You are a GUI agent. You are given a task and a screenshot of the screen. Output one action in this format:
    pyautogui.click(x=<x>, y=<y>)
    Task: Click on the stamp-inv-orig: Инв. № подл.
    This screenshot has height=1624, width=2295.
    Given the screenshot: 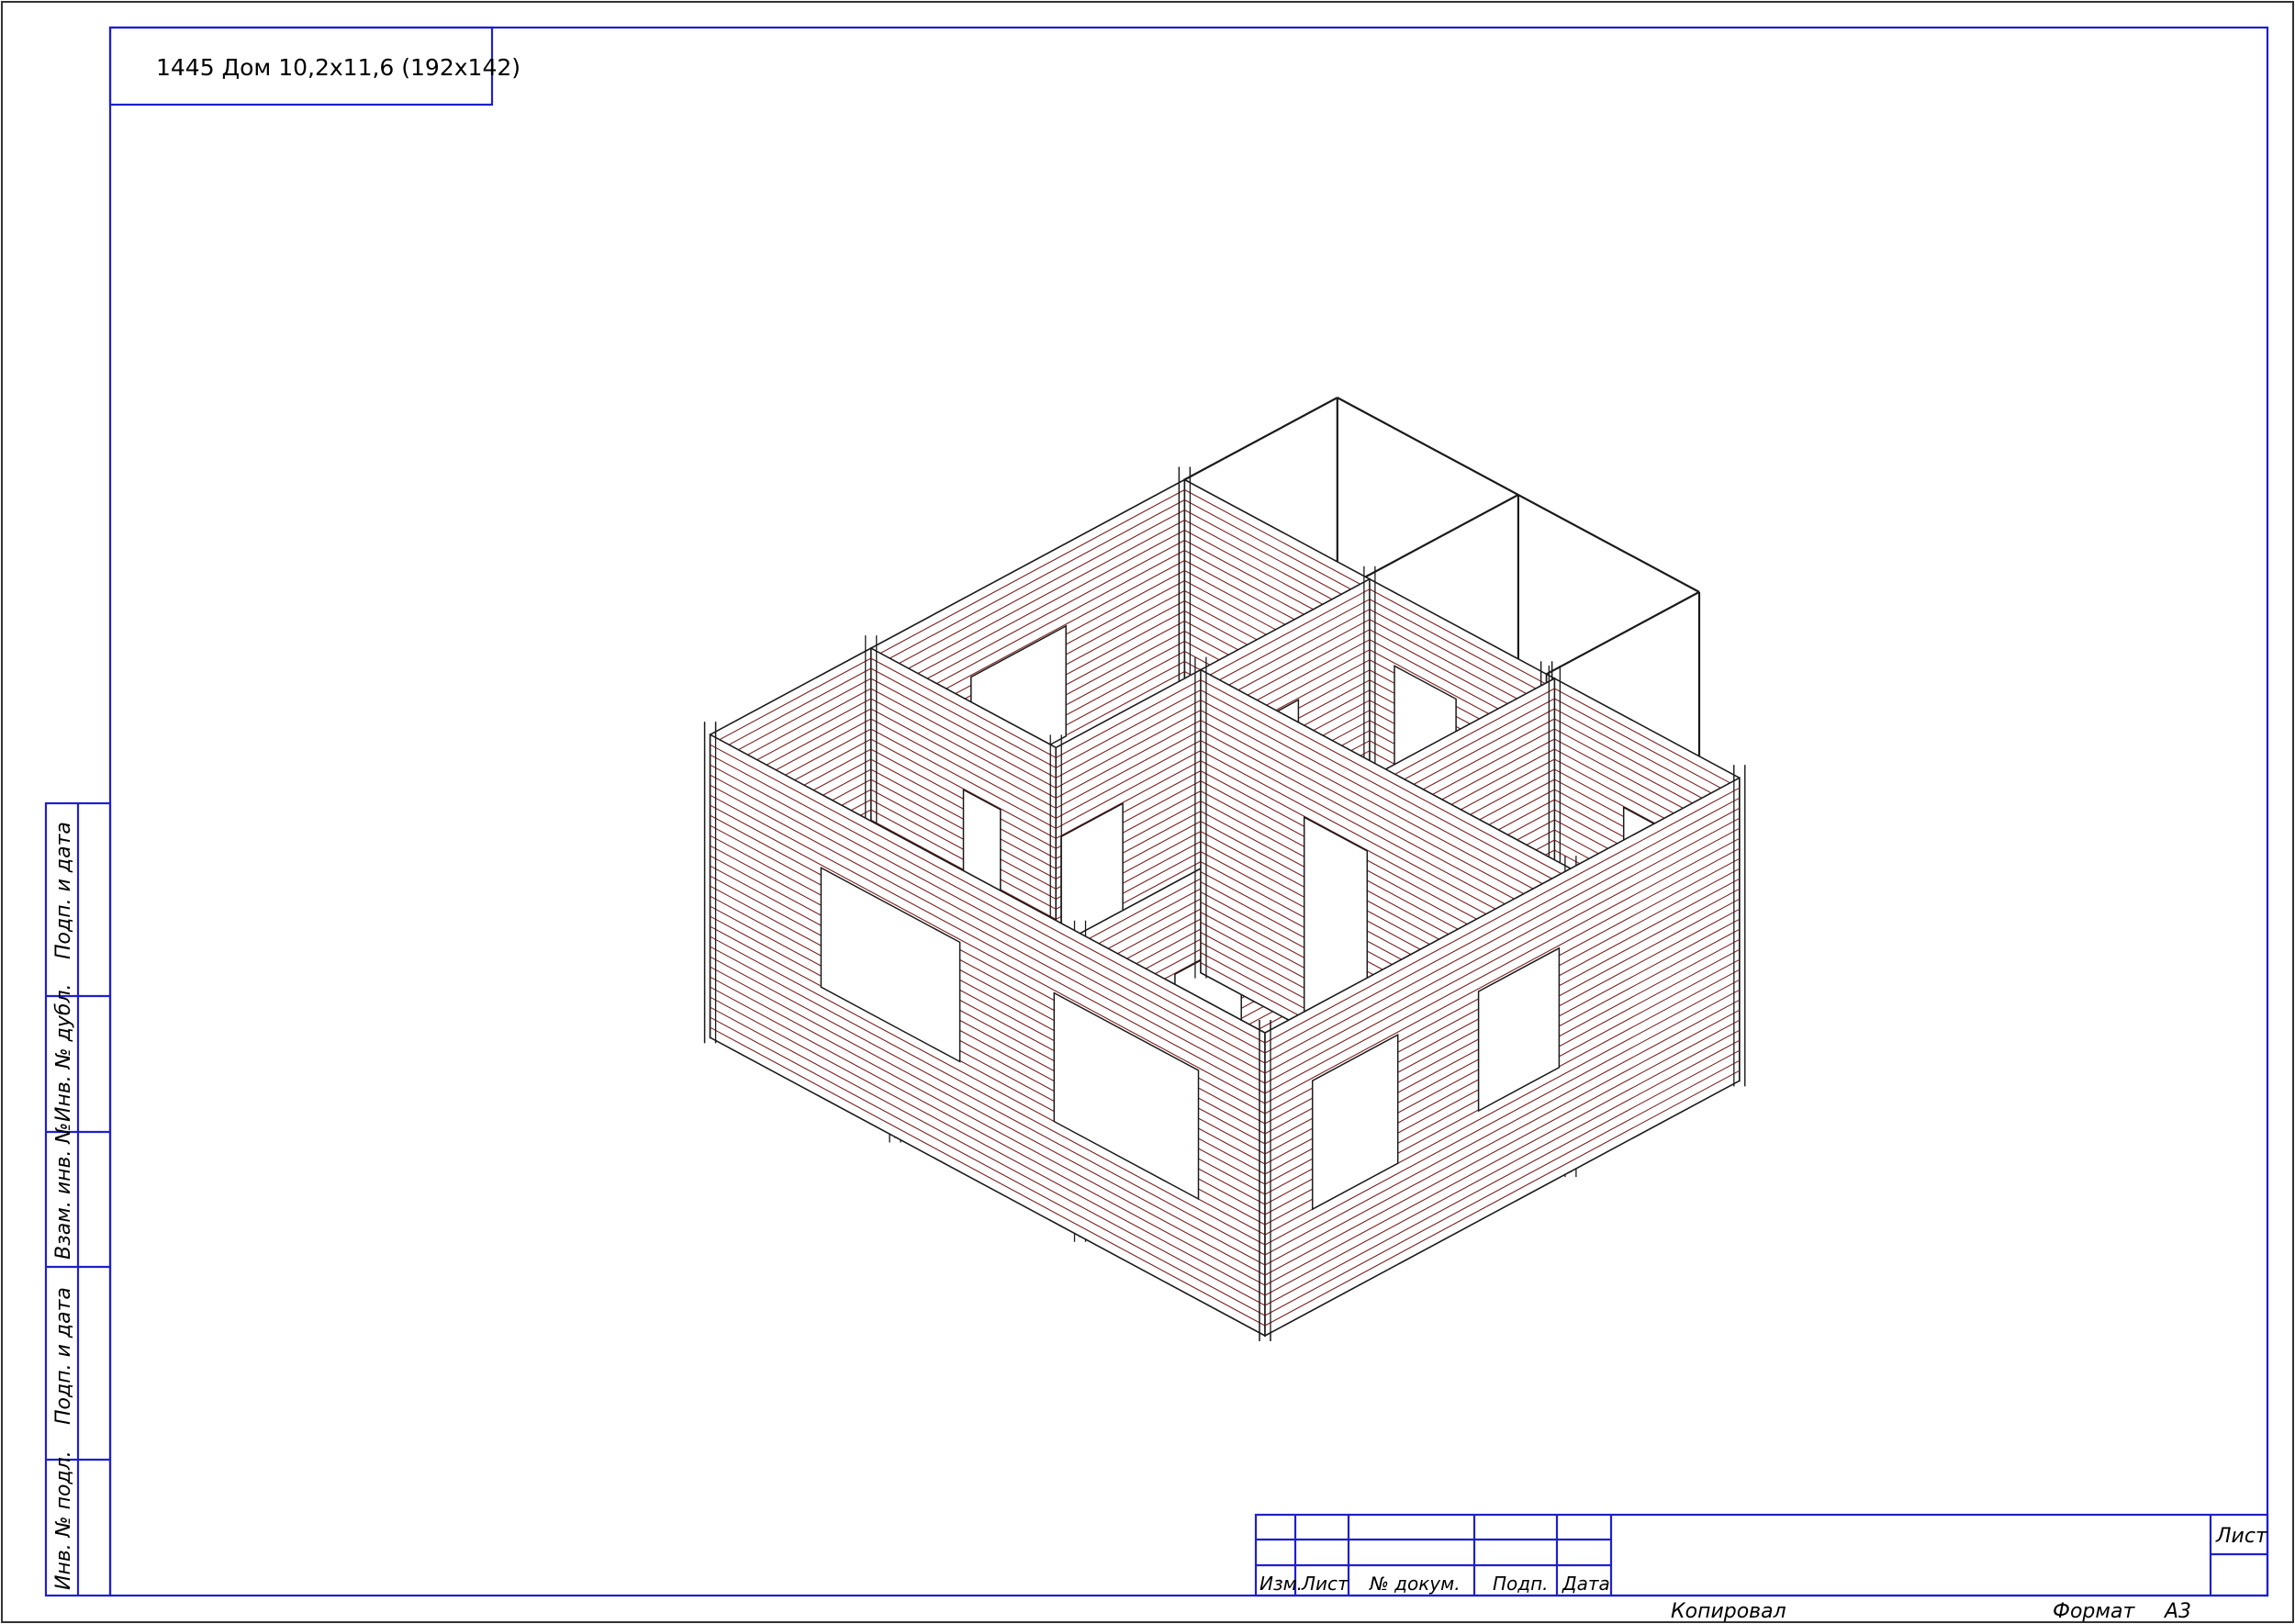 What is the action you would take?
    pyautogui.click(x=63, y=1520)
    